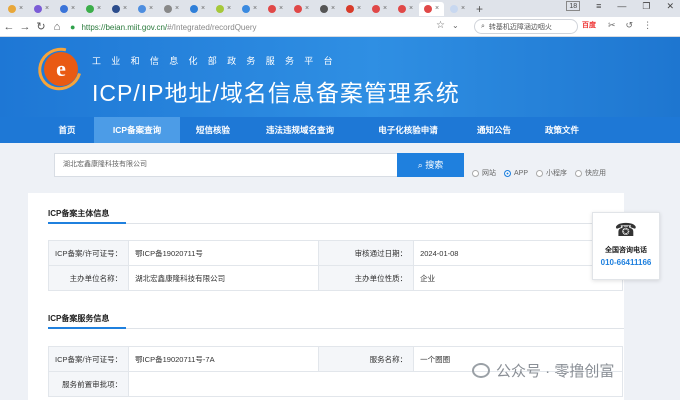 The image size is (680, 400). Describe the element at coordinates (73, 27) in the screenshot. I see `secure-shield-icon: ●` at that location.